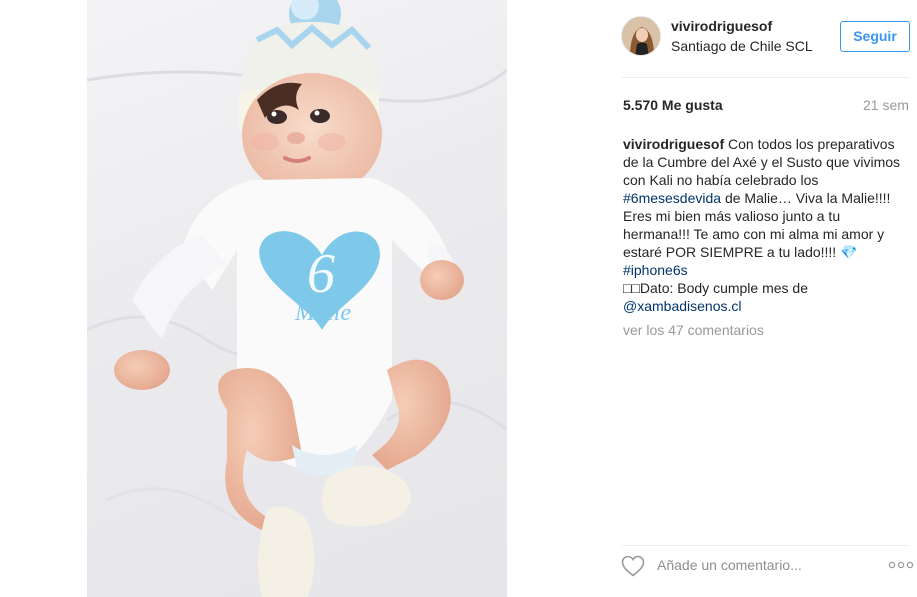  What do you see at coordinates (901, 565) in the screenshot?
I see `ellipsis-icon` at bounding box center [901, 565].